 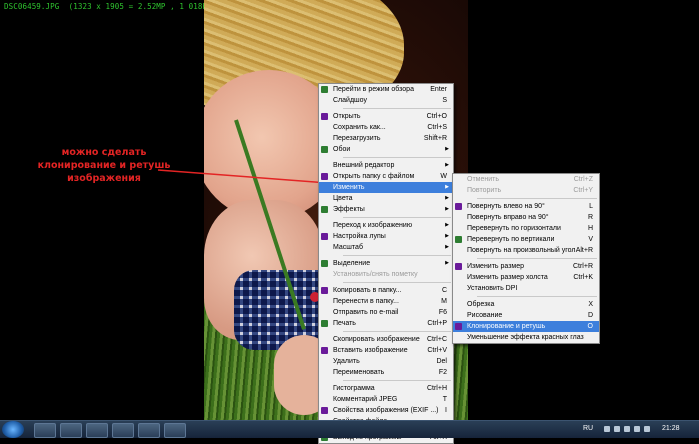 What do you see at coordinates (437, 127) in the screenshot?
I see `menu-item-shortcut: Ctrl+S` at bounding box center [437, 127].